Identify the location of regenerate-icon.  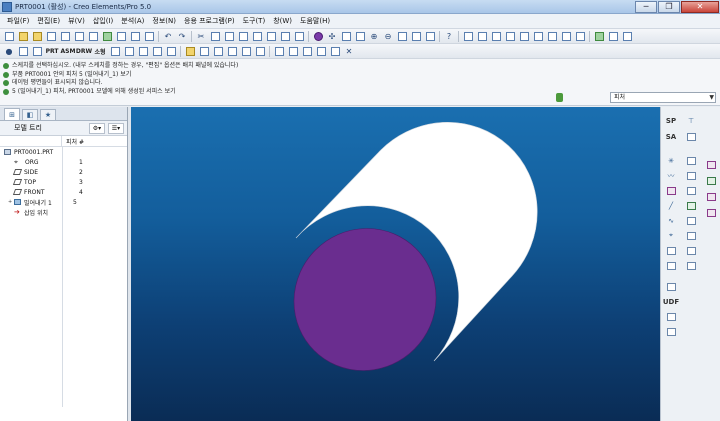
(107, 36).